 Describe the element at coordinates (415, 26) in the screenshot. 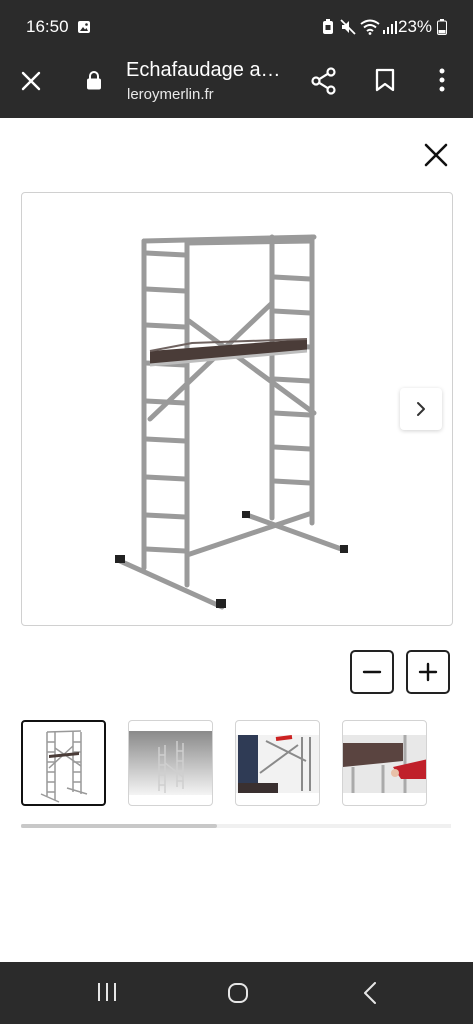

I see `battery-percent: 23%` at that location.